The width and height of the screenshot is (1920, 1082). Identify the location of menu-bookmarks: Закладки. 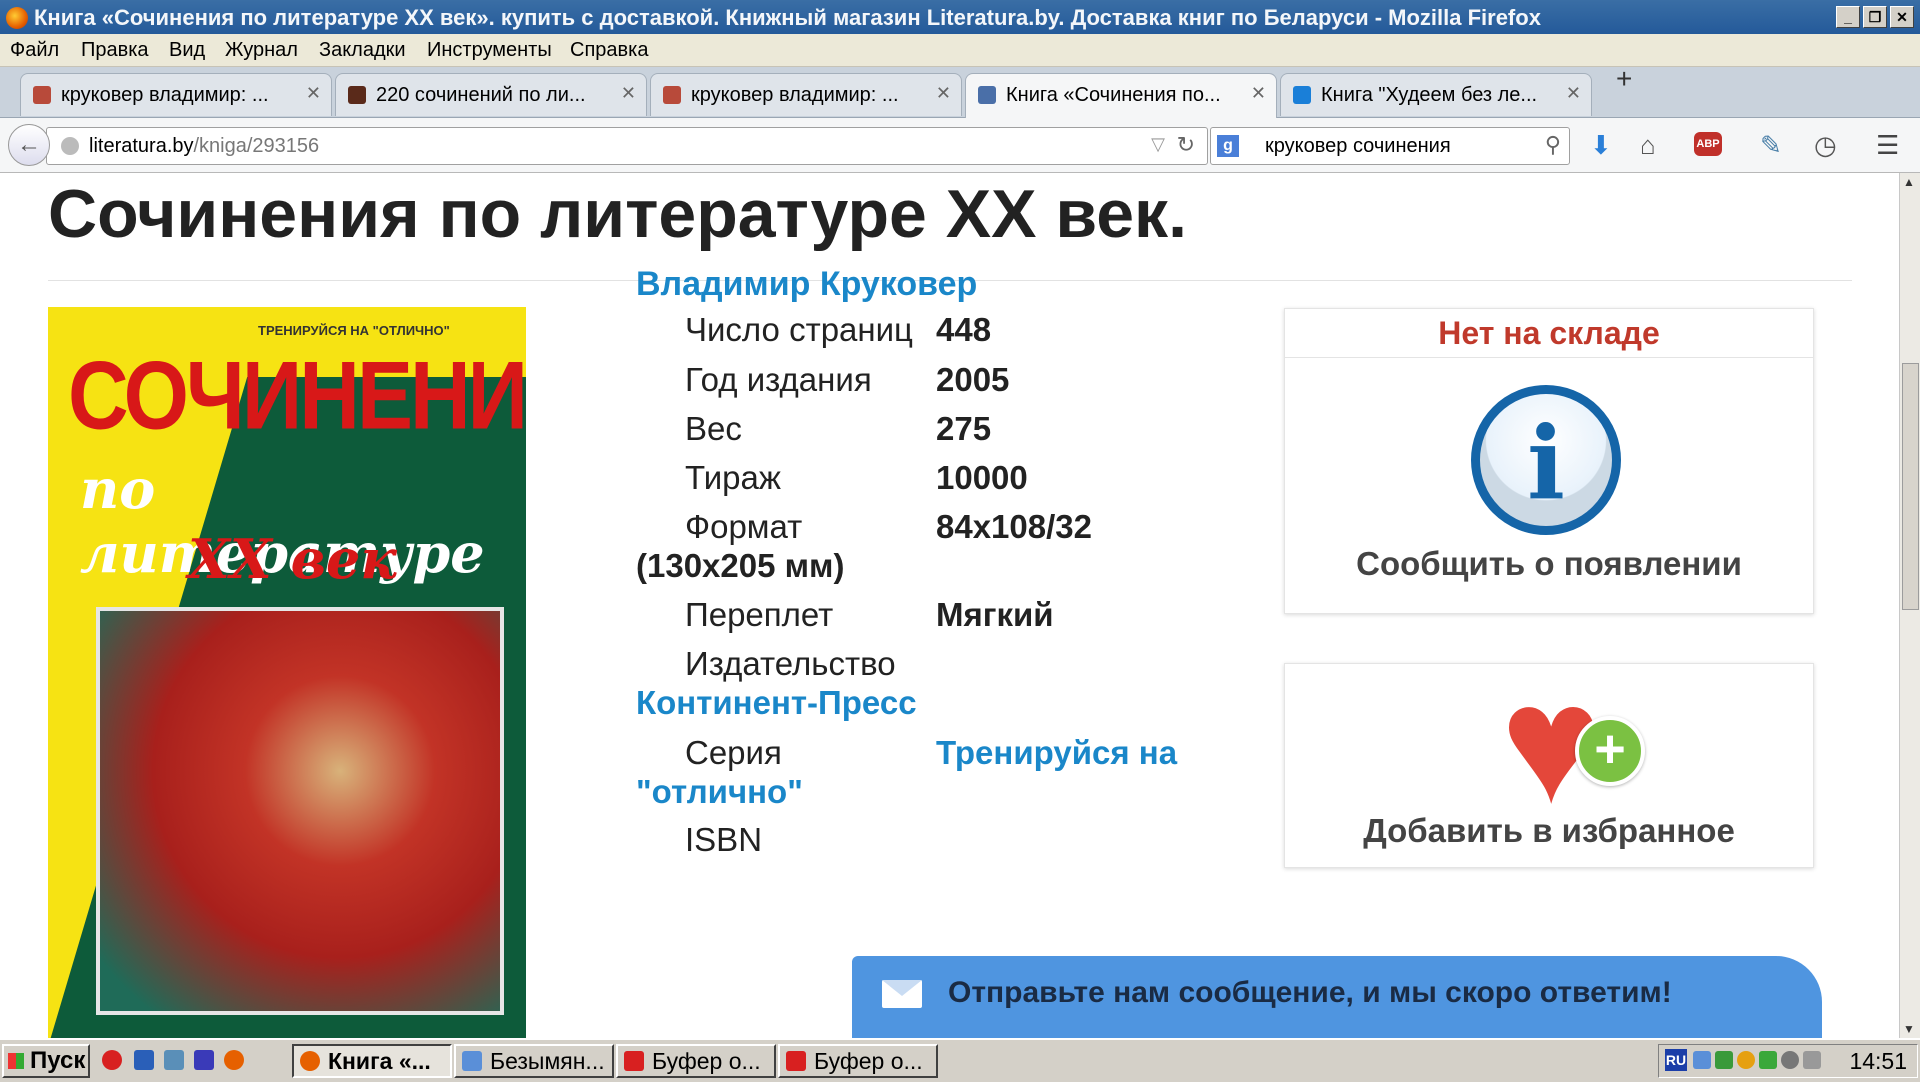
(362, 50).